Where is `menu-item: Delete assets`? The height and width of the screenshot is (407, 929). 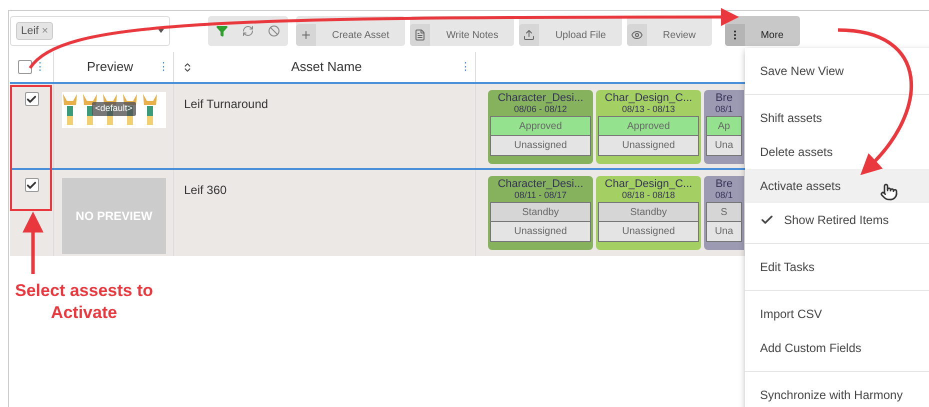 menu-item: Delete assets is located at coordinates (837, 152).